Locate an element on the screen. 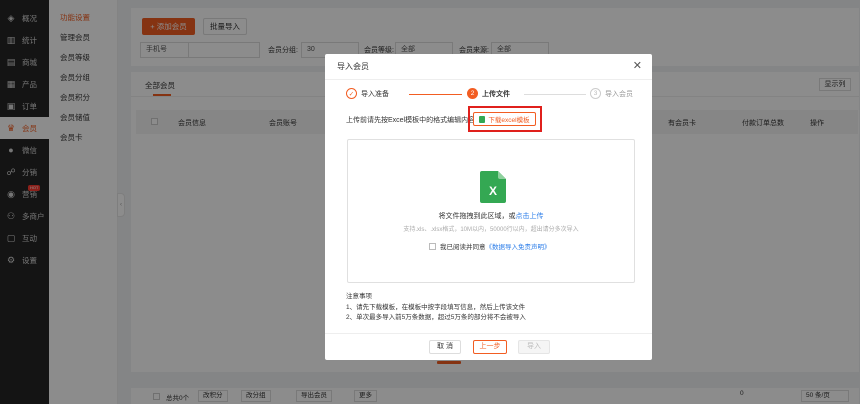  download-label: 下载excel模板 is located at coordinates (509, 120).